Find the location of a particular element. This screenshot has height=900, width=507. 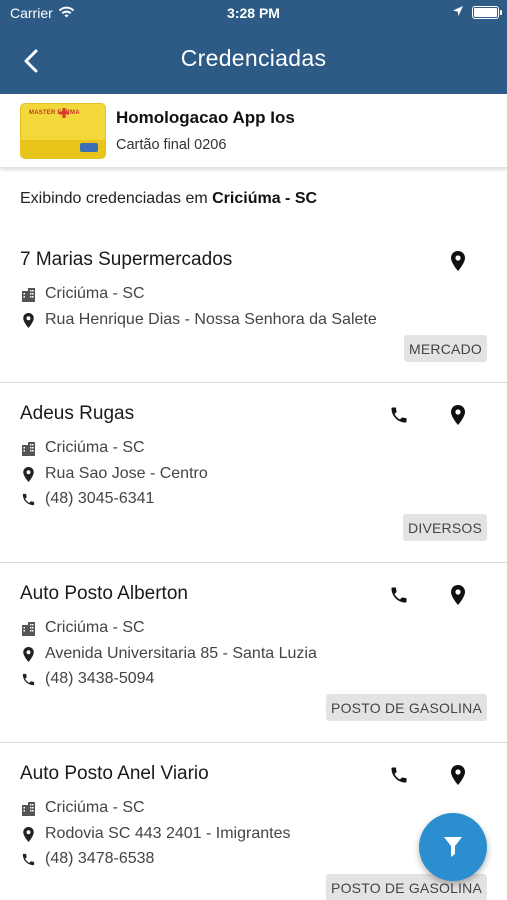

category-badge: MERCADO is located at coordinates (445, 348).